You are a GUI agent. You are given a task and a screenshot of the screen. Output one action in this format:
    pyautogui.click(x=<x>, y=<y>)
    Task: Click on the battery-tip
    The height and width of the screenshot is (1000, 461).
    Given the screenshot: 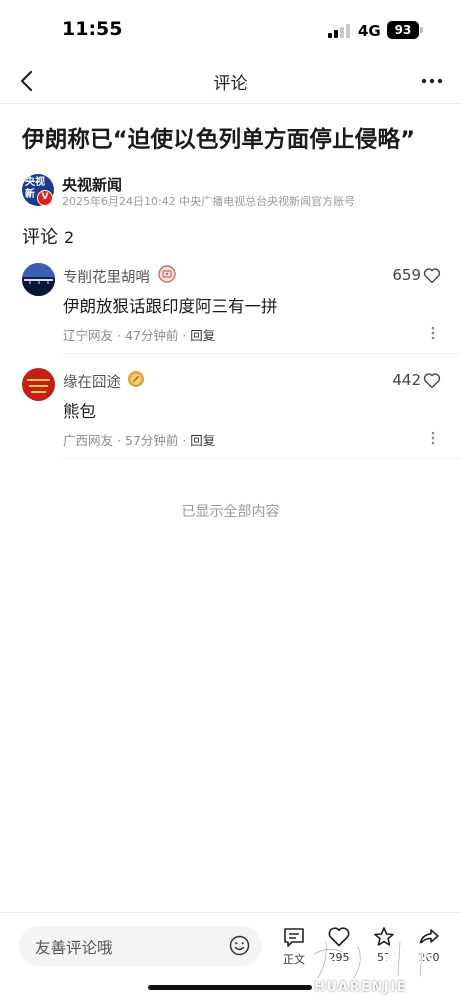 What is the action you would take?
    pyautogui.click(x=421, y=30)
    